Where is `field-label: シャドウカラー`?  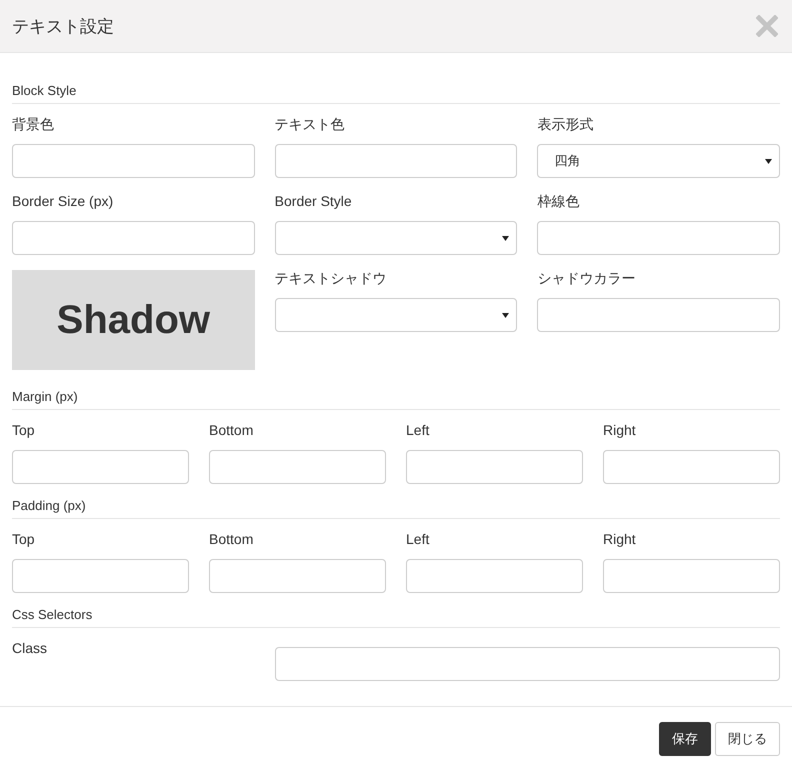
field-label: シャドウカラー is located at coordinates (586, 278).